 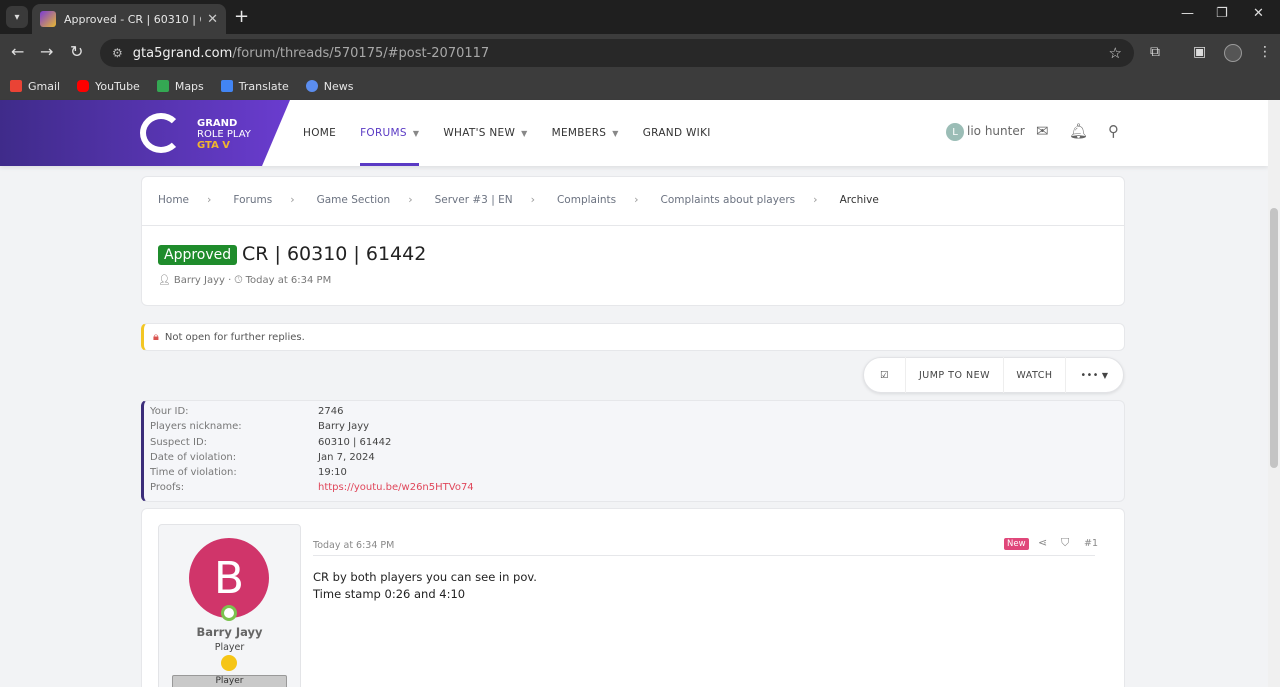 I want to click on bookmark-news: News, so click(x=329, y=86).